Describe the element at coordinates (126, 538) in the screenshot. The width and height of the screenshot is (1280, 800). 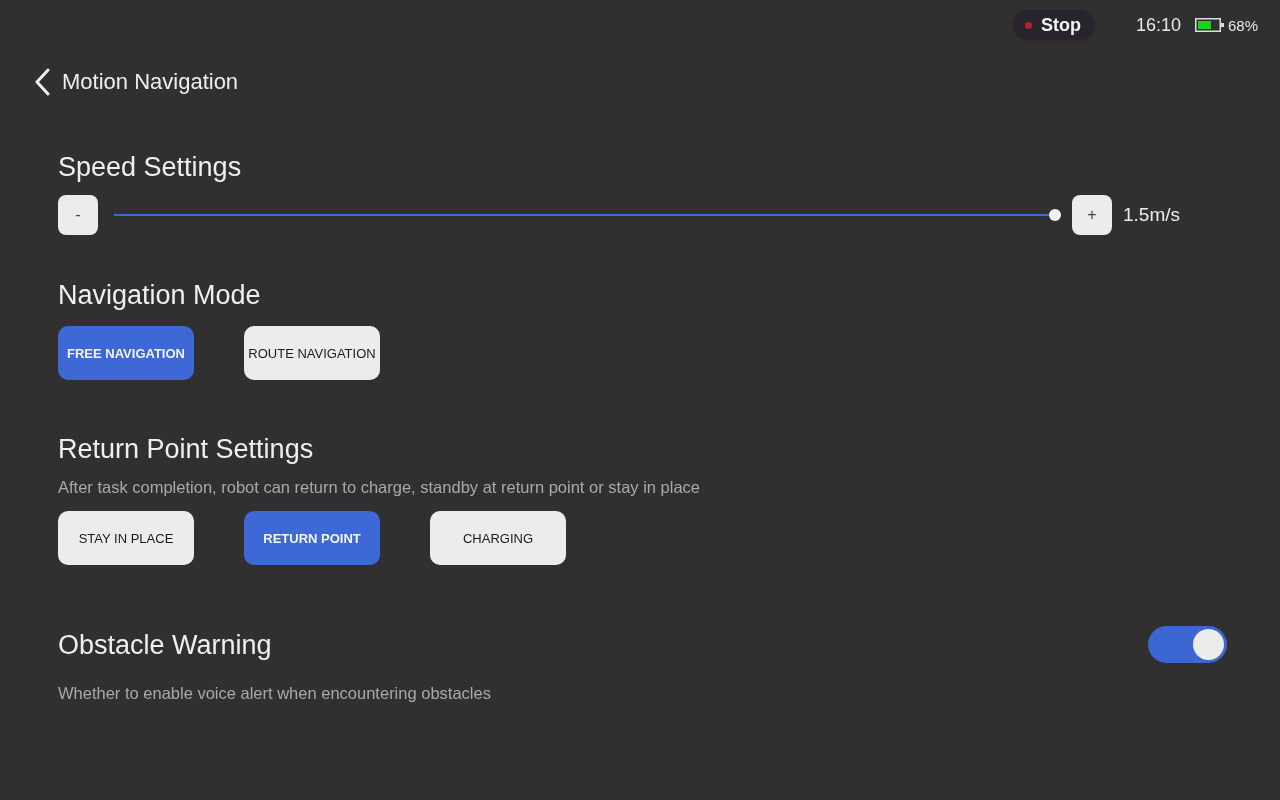
I see `return-option-button: STAY IN PLACE` at that location.